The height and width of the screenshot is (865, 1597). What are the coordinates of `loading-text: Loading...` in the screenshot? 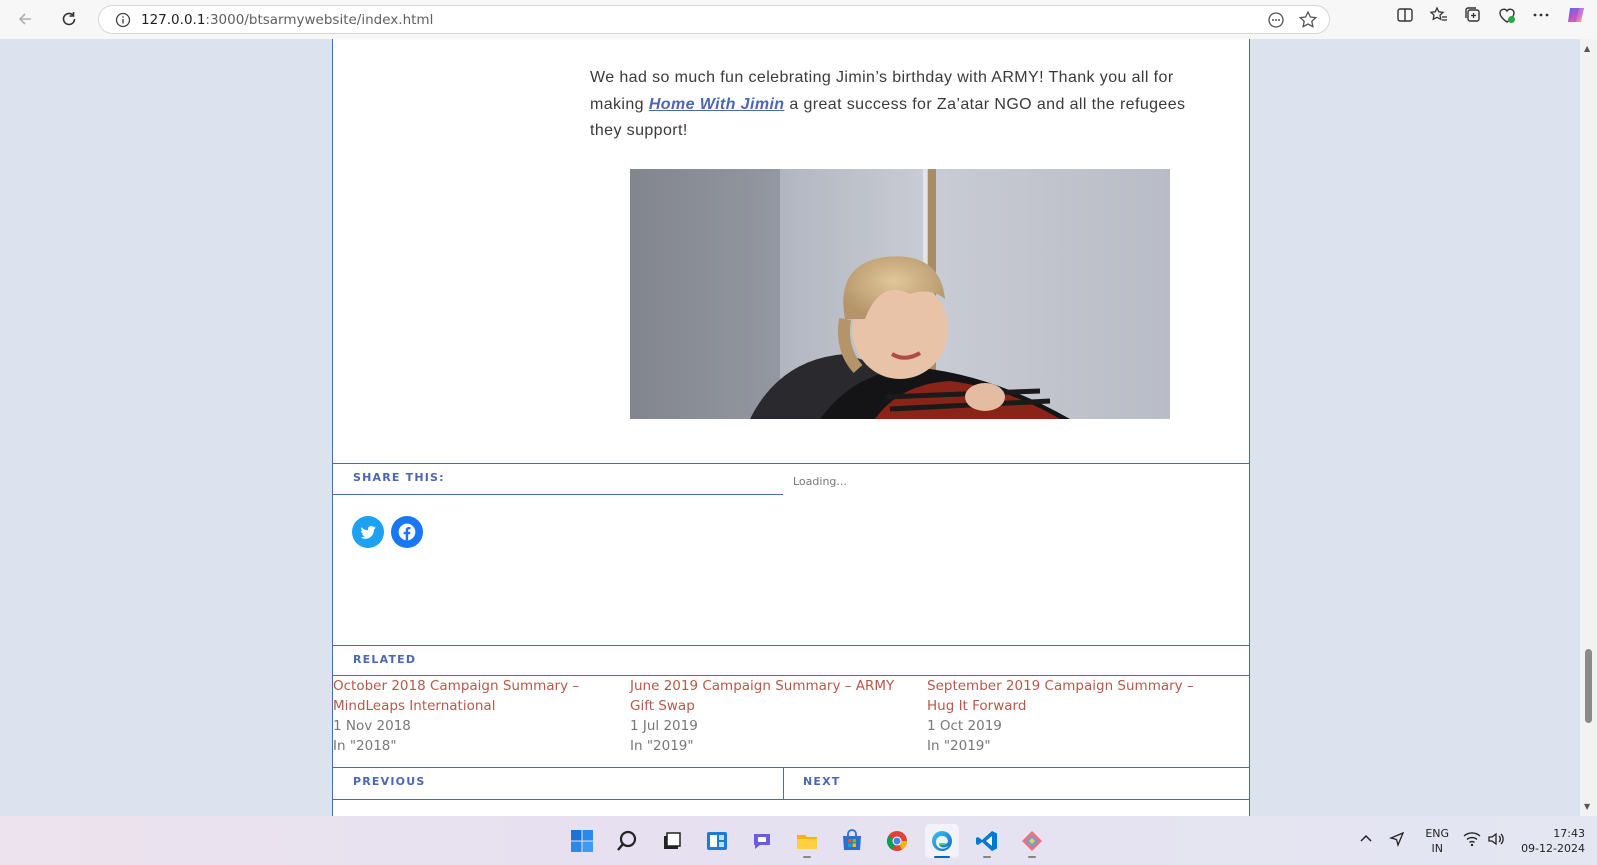 It's located at (820, 481).